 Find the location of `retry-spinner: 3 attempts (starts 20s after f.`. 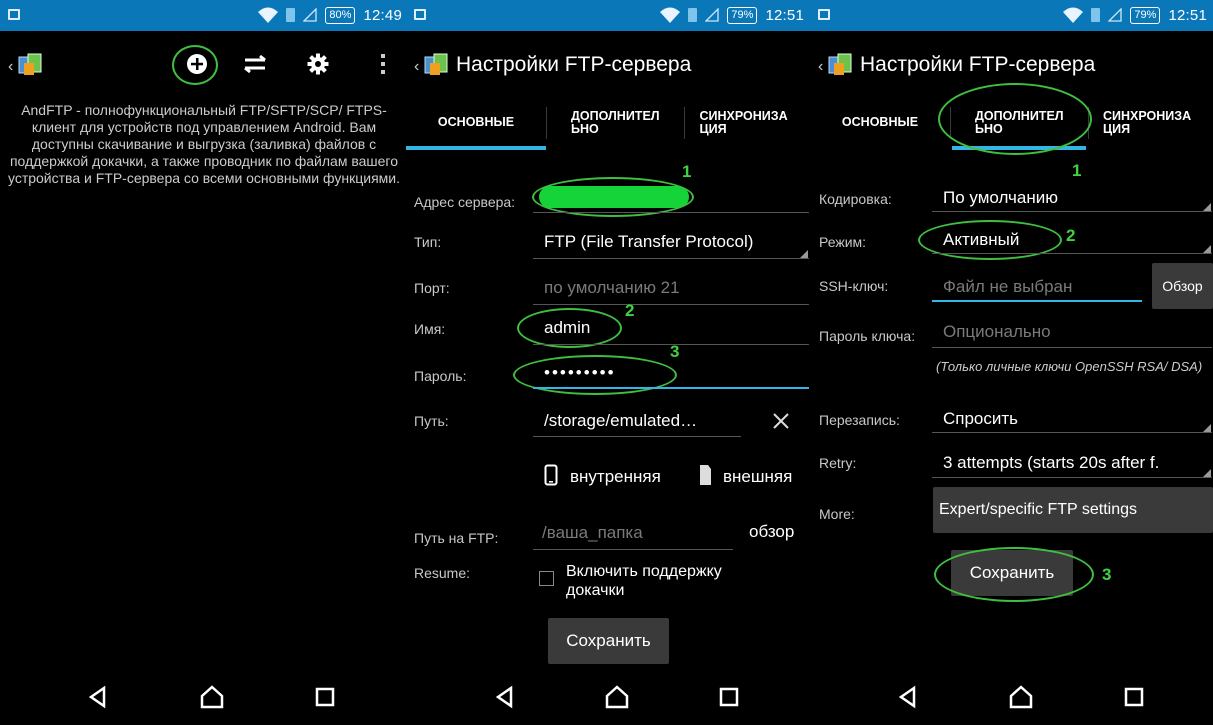

retry-spinner: 3 attempts (starts 20s after f. is located at coordinates (1051, 463).